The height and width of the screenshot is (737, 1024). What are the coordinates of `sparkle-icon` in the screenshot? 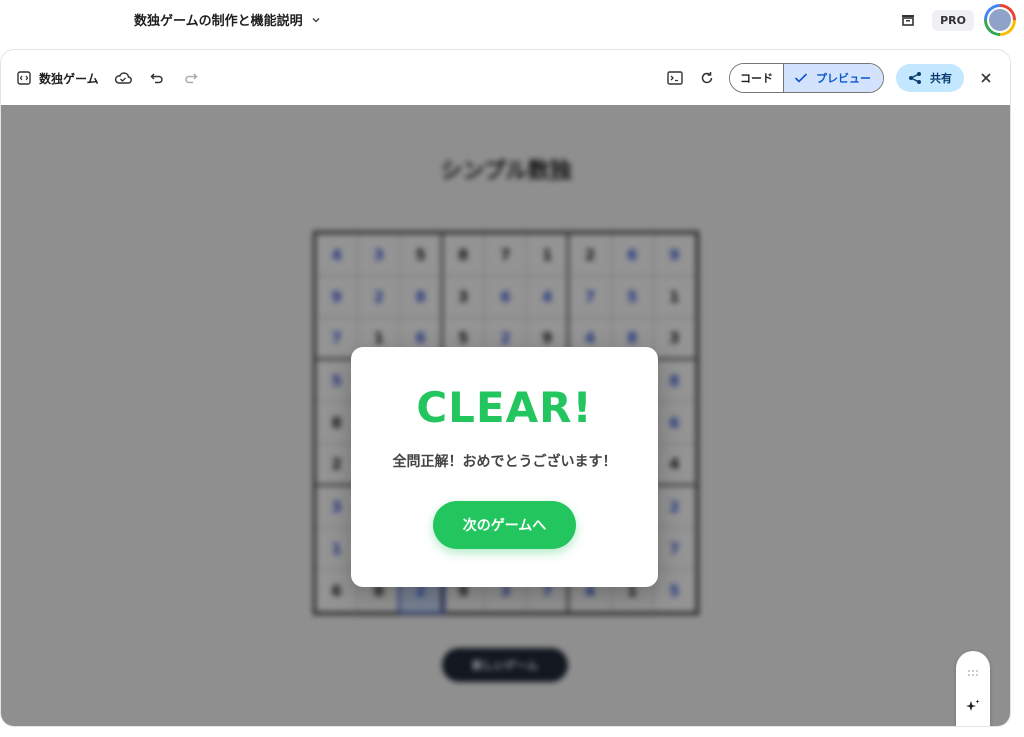 It's located at (973, 706).